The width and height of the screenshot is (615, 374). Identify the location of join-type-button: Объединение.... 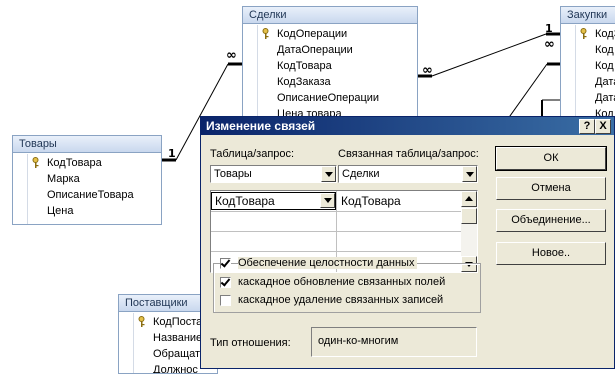
(551, 220).